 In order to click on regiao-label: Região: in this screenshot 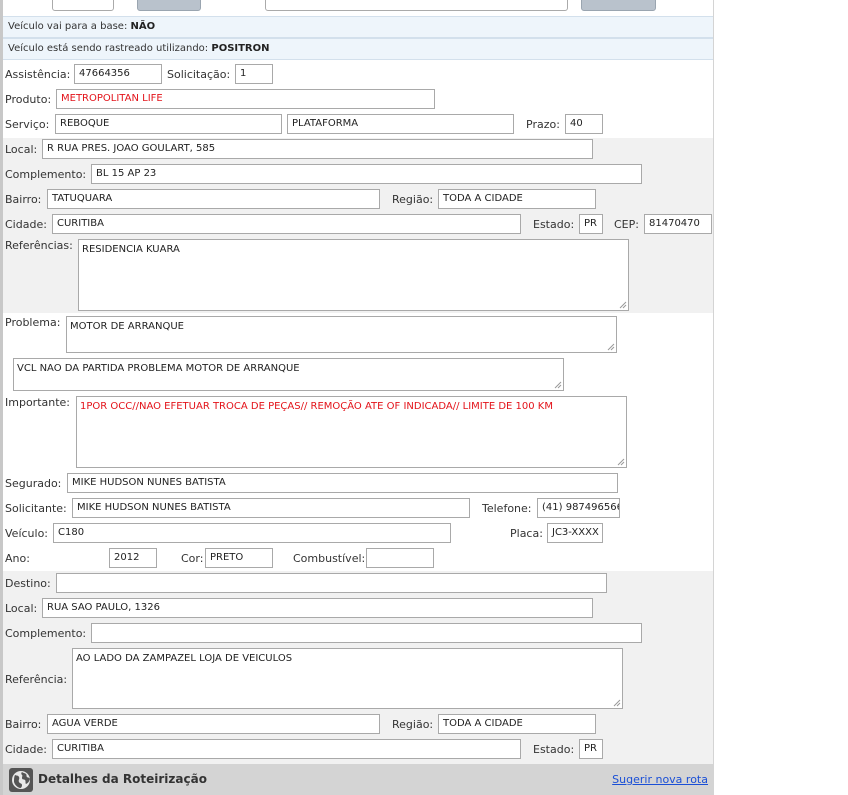, I will do `click(413, 199)`.